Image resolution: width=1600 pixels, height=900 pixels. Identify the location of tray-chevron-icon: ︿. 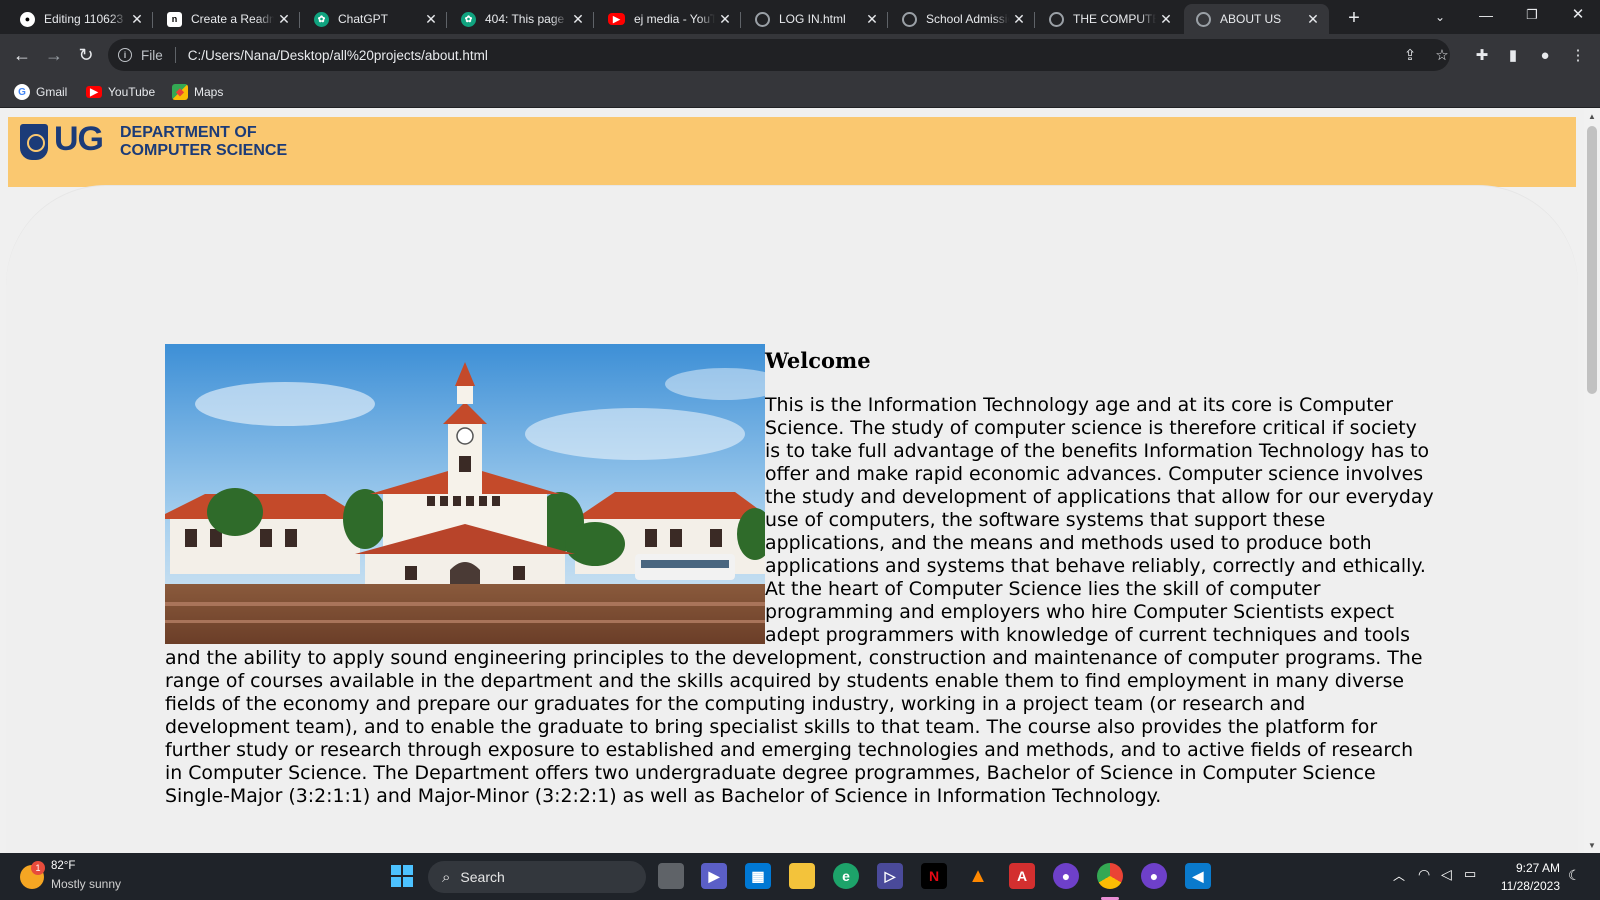
(1399, 875).